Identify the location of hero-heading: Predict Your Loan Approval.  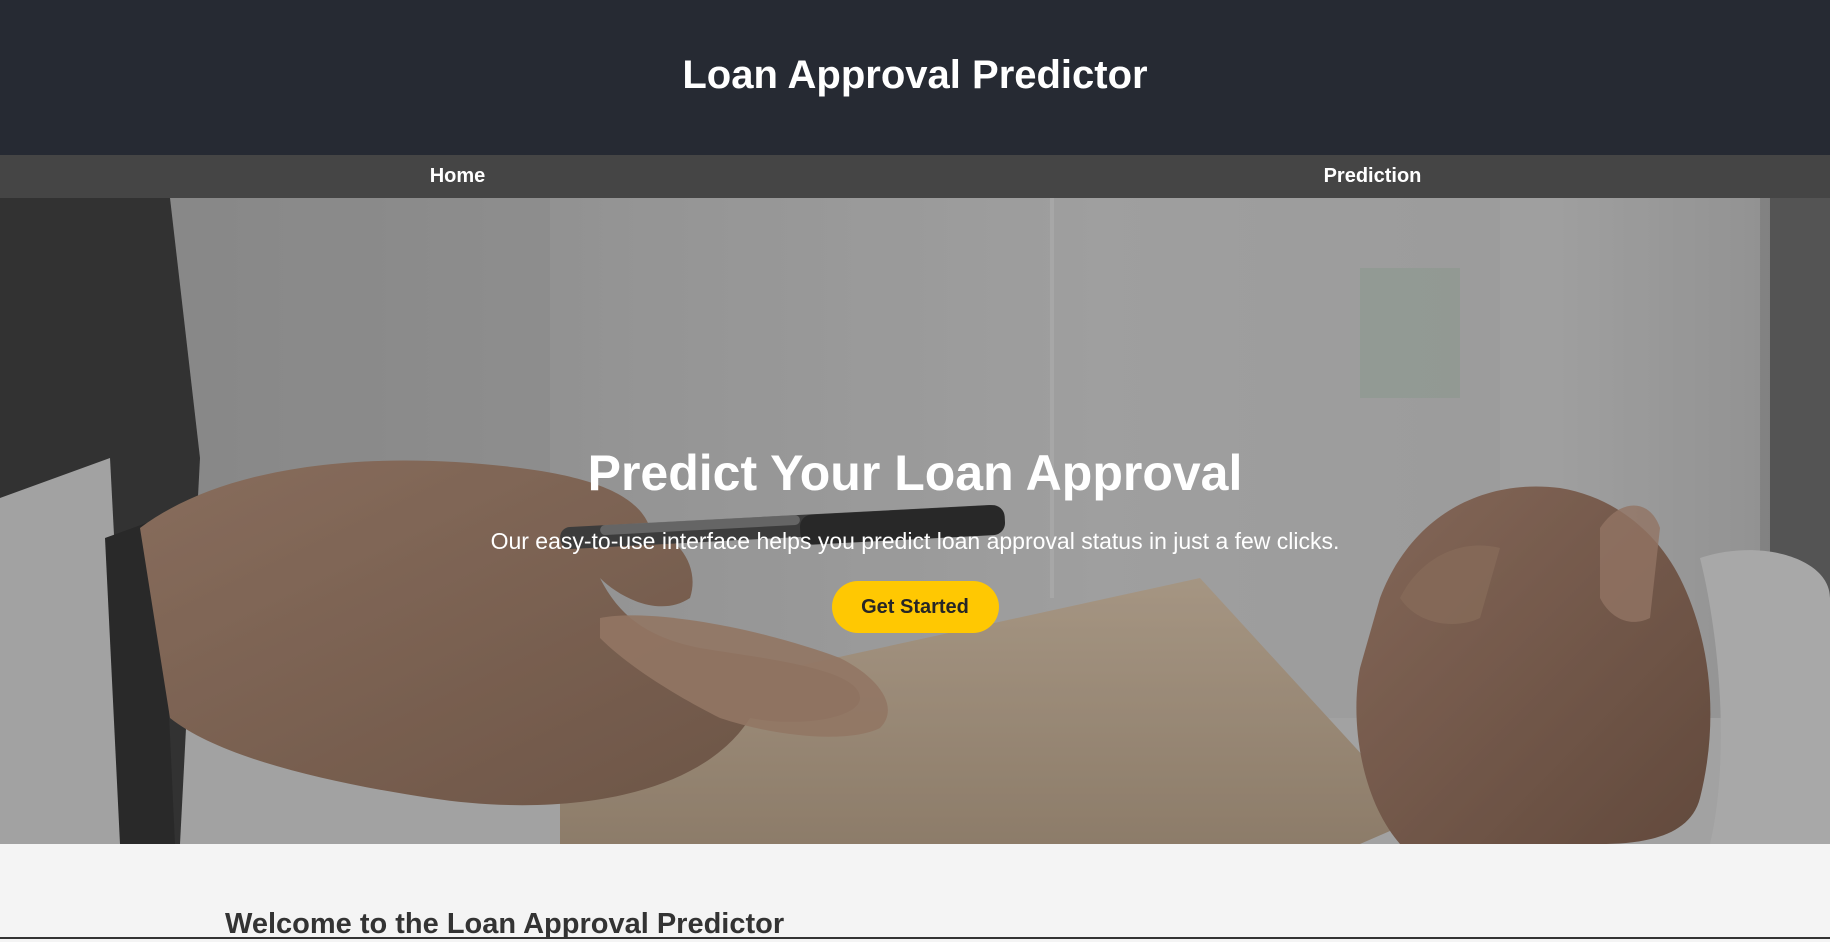
(915, 473).